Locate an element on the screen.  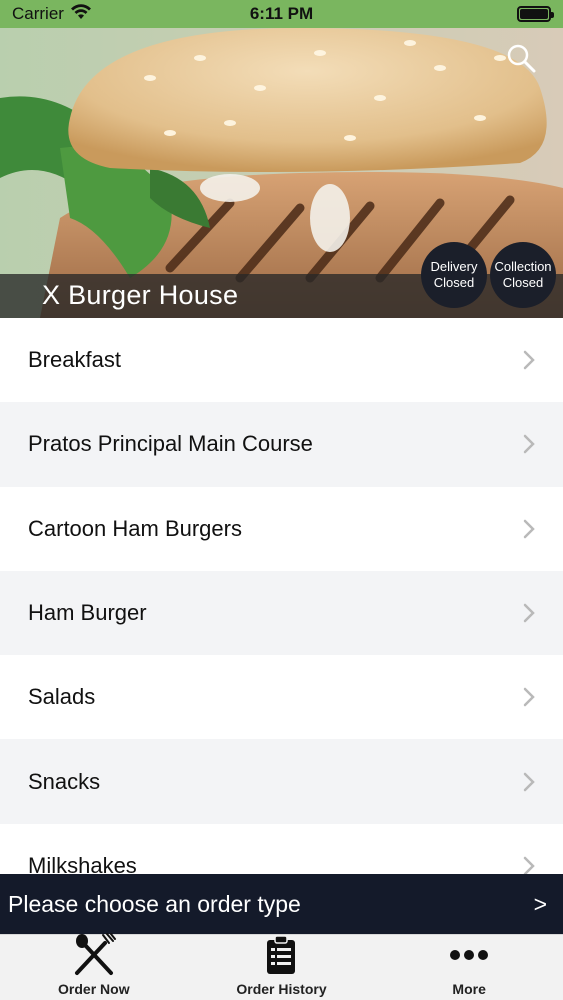
wifi-icon is located at coordinates (81, 14).